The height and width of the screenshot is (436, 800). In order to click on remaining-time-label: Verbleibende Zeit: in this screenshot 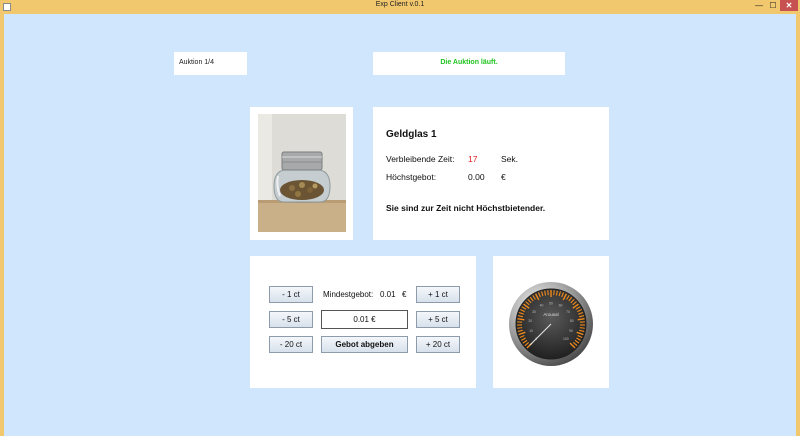, I will do `click(420, 159)`.